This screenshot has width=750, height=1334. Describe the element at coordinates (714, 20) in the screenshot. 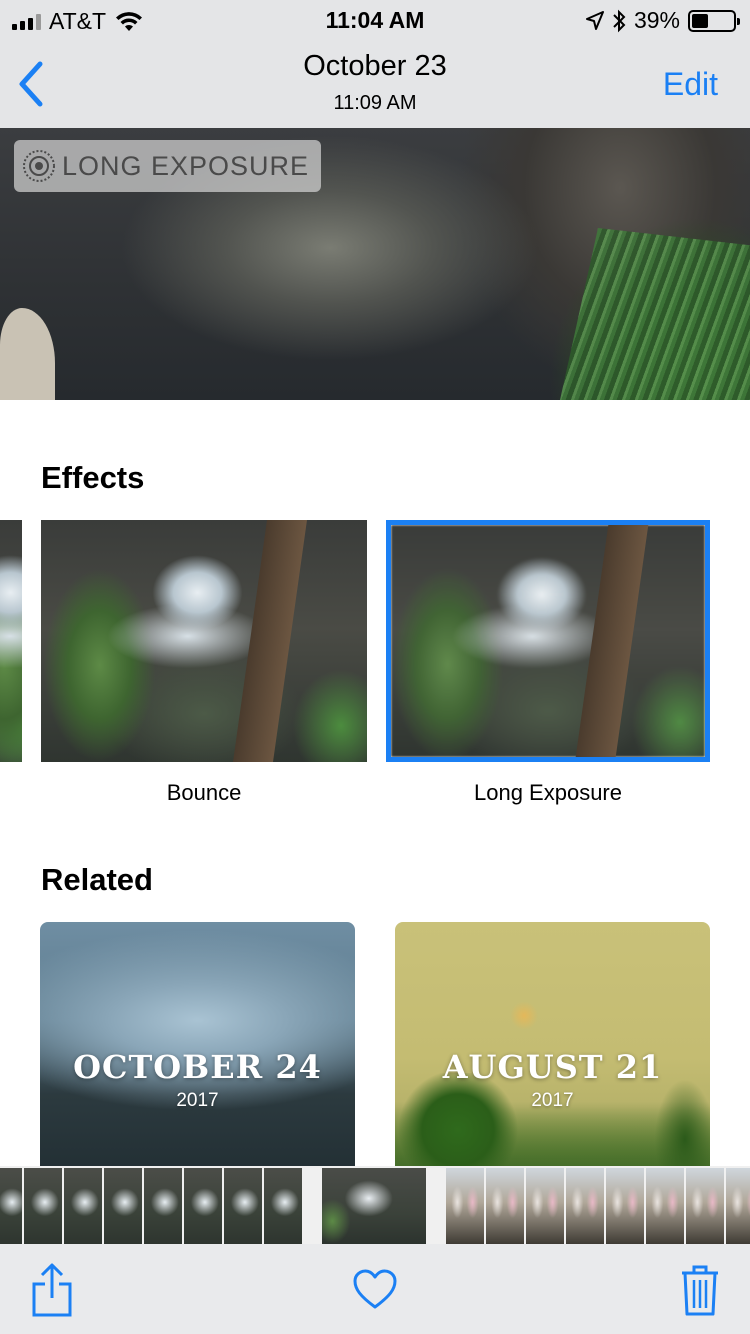

I see `battery-icon` at that location.